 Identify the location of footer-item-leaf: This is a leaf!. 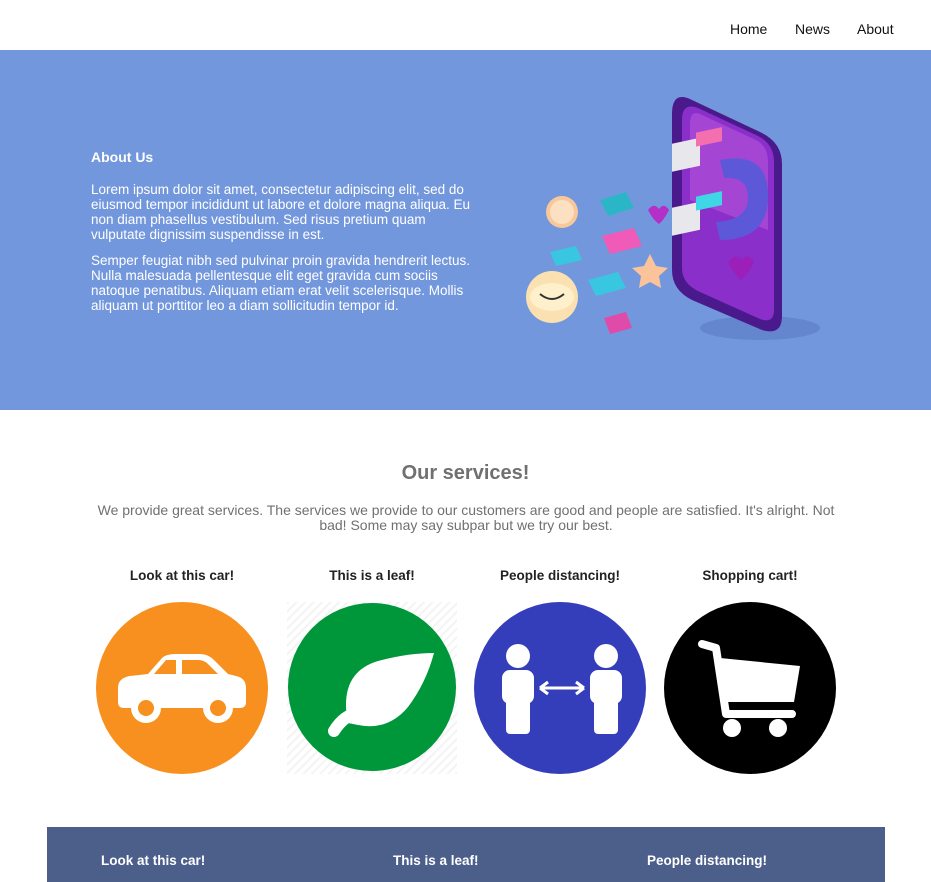
(436, 861).